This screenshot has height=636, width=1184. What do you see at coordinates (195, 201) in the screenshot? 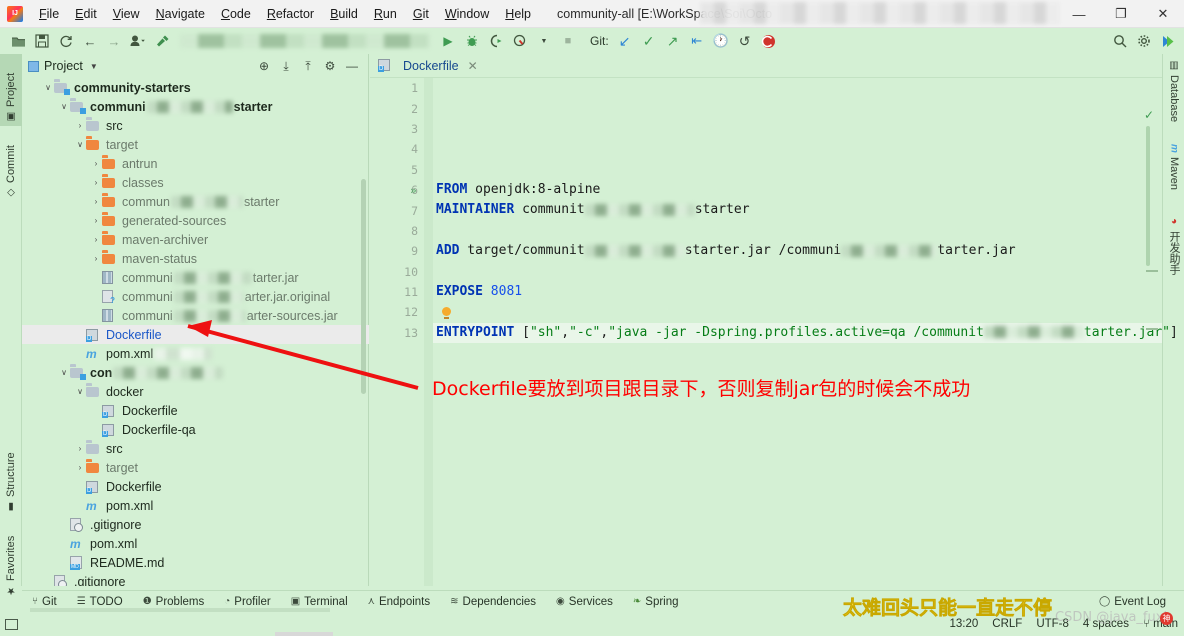
I see `tree-node-commun: › commun starter` at bounding box center [195, 201].